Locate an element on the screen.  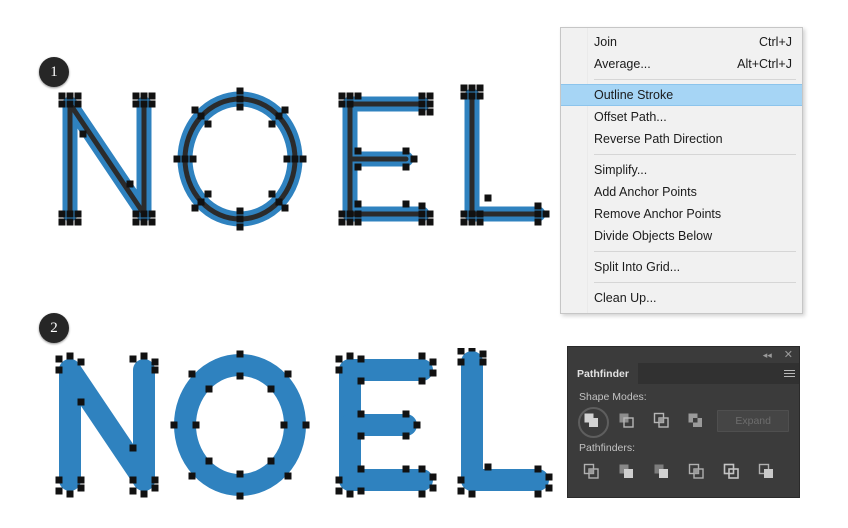
trim-icon is located at coordinates (626, 471).